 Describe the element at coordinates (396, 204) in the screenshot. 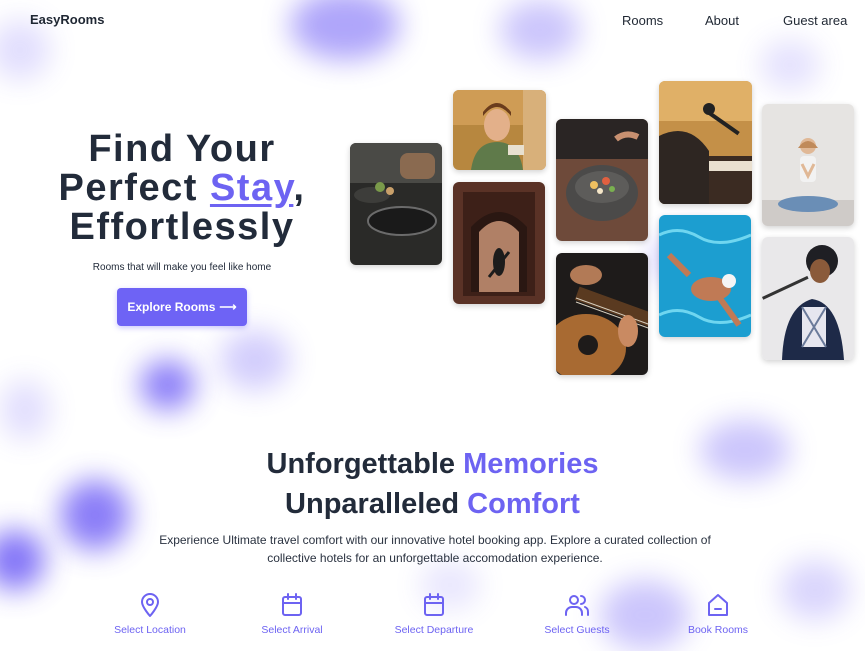

I see `photo-cooking` at that location.